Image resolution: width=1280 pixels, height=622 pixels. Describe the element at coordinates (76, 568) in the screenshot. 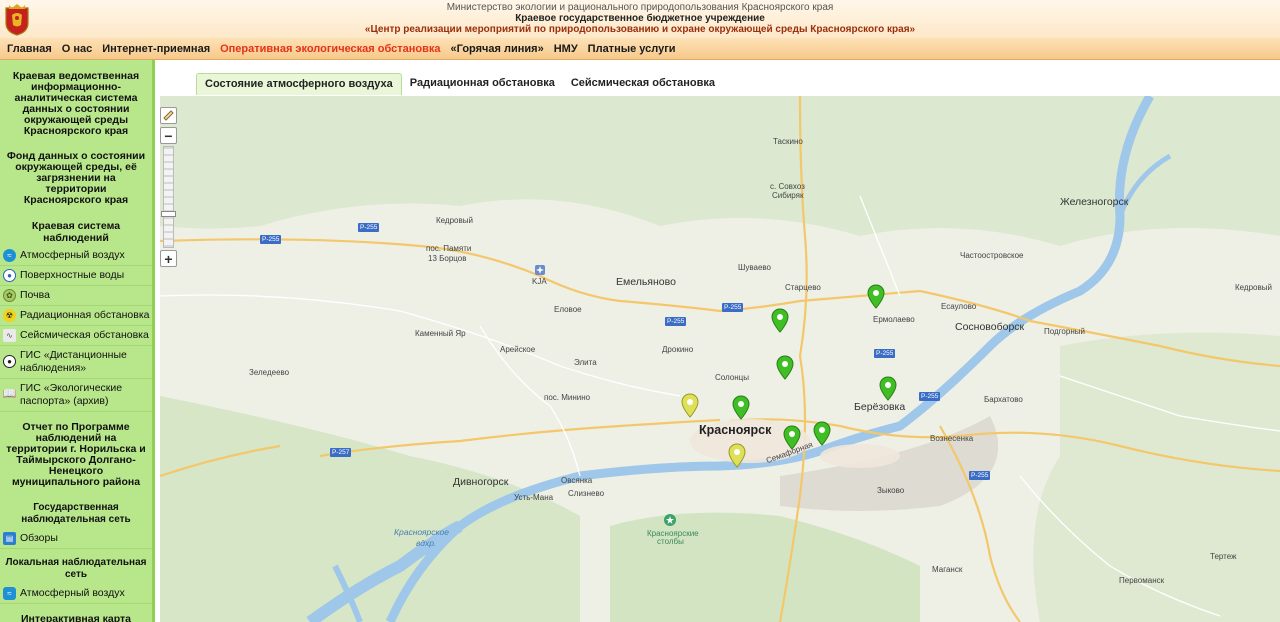

I see `sidebar-section-local-network: Локальная наблюдательная сеть` at that location.